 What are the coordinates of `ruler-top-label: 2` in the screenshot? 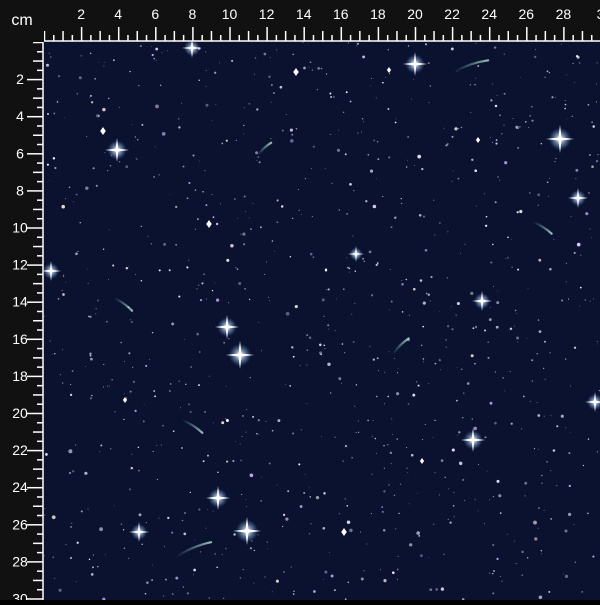 It's located at (81, 14).